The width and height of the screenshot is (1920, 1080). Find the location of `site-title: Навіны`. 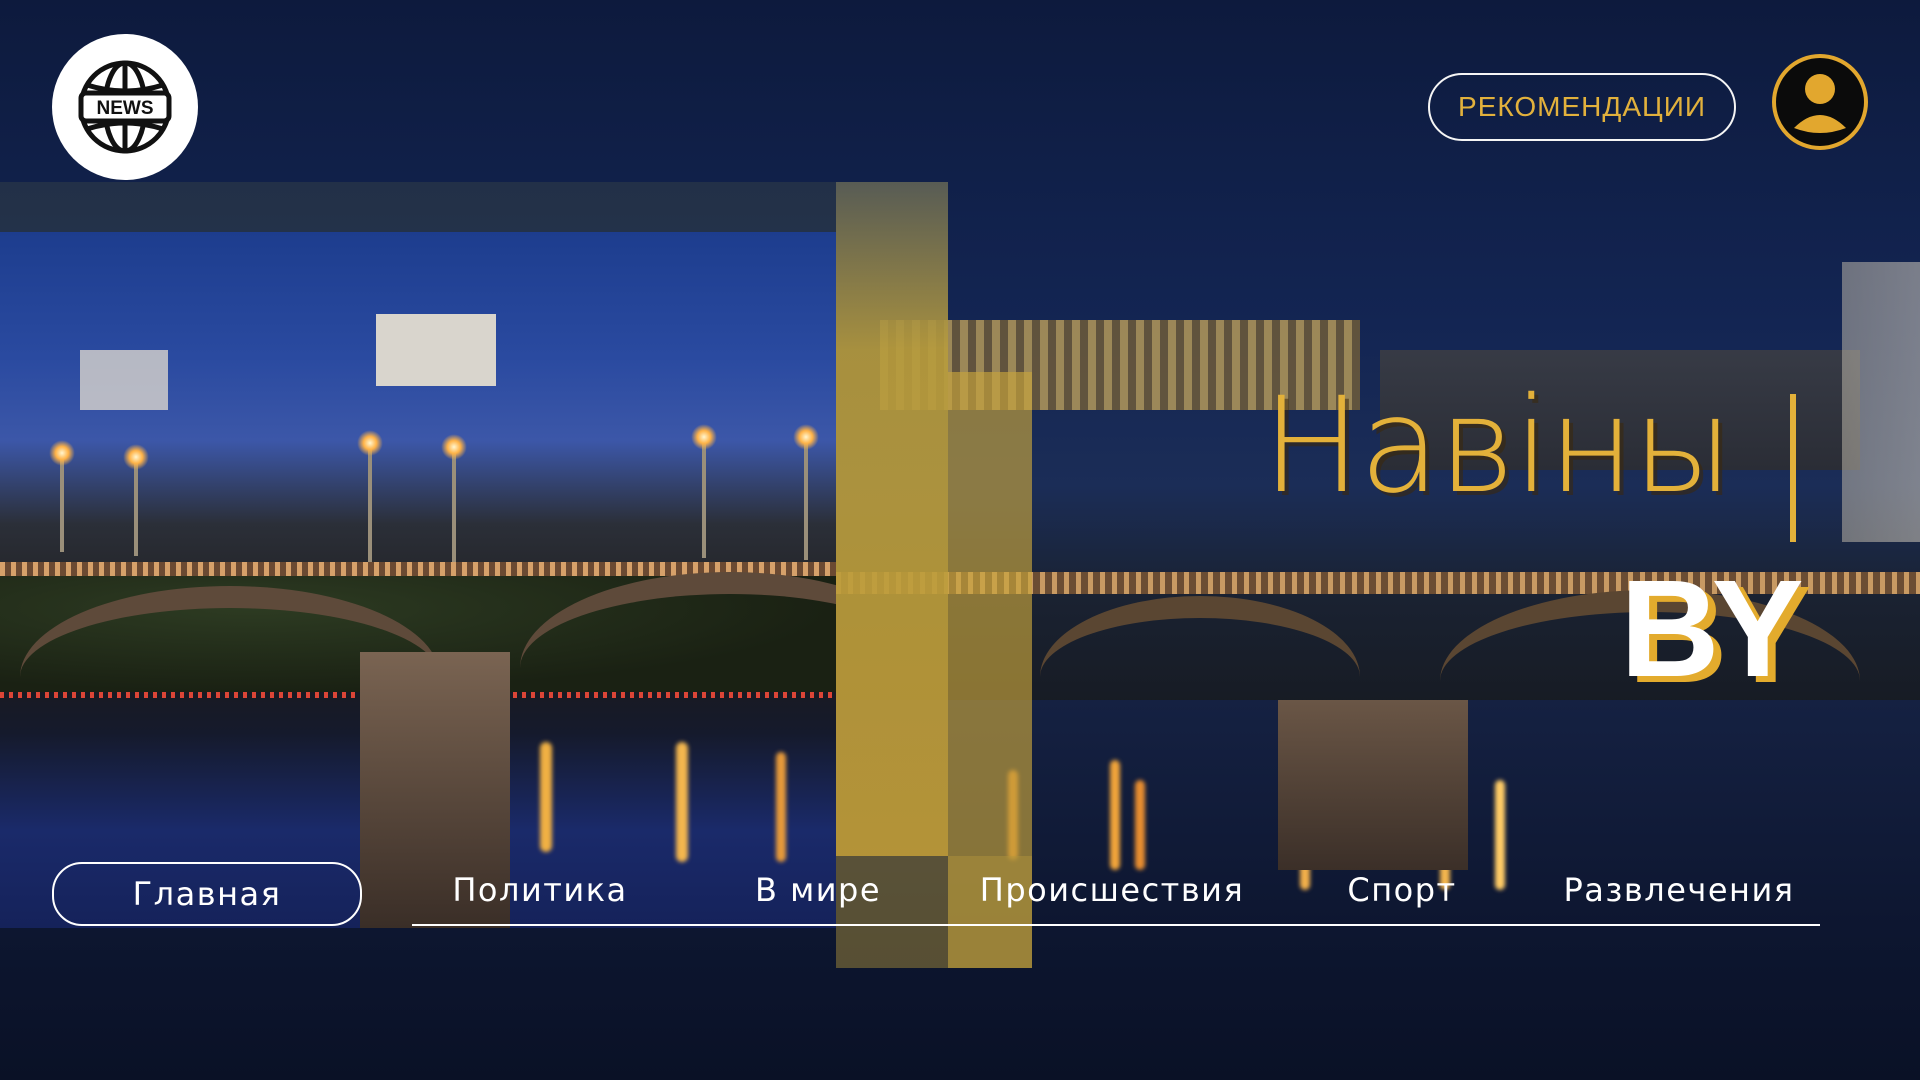

site-title: Навіны is located at coordinates (1497, 446).